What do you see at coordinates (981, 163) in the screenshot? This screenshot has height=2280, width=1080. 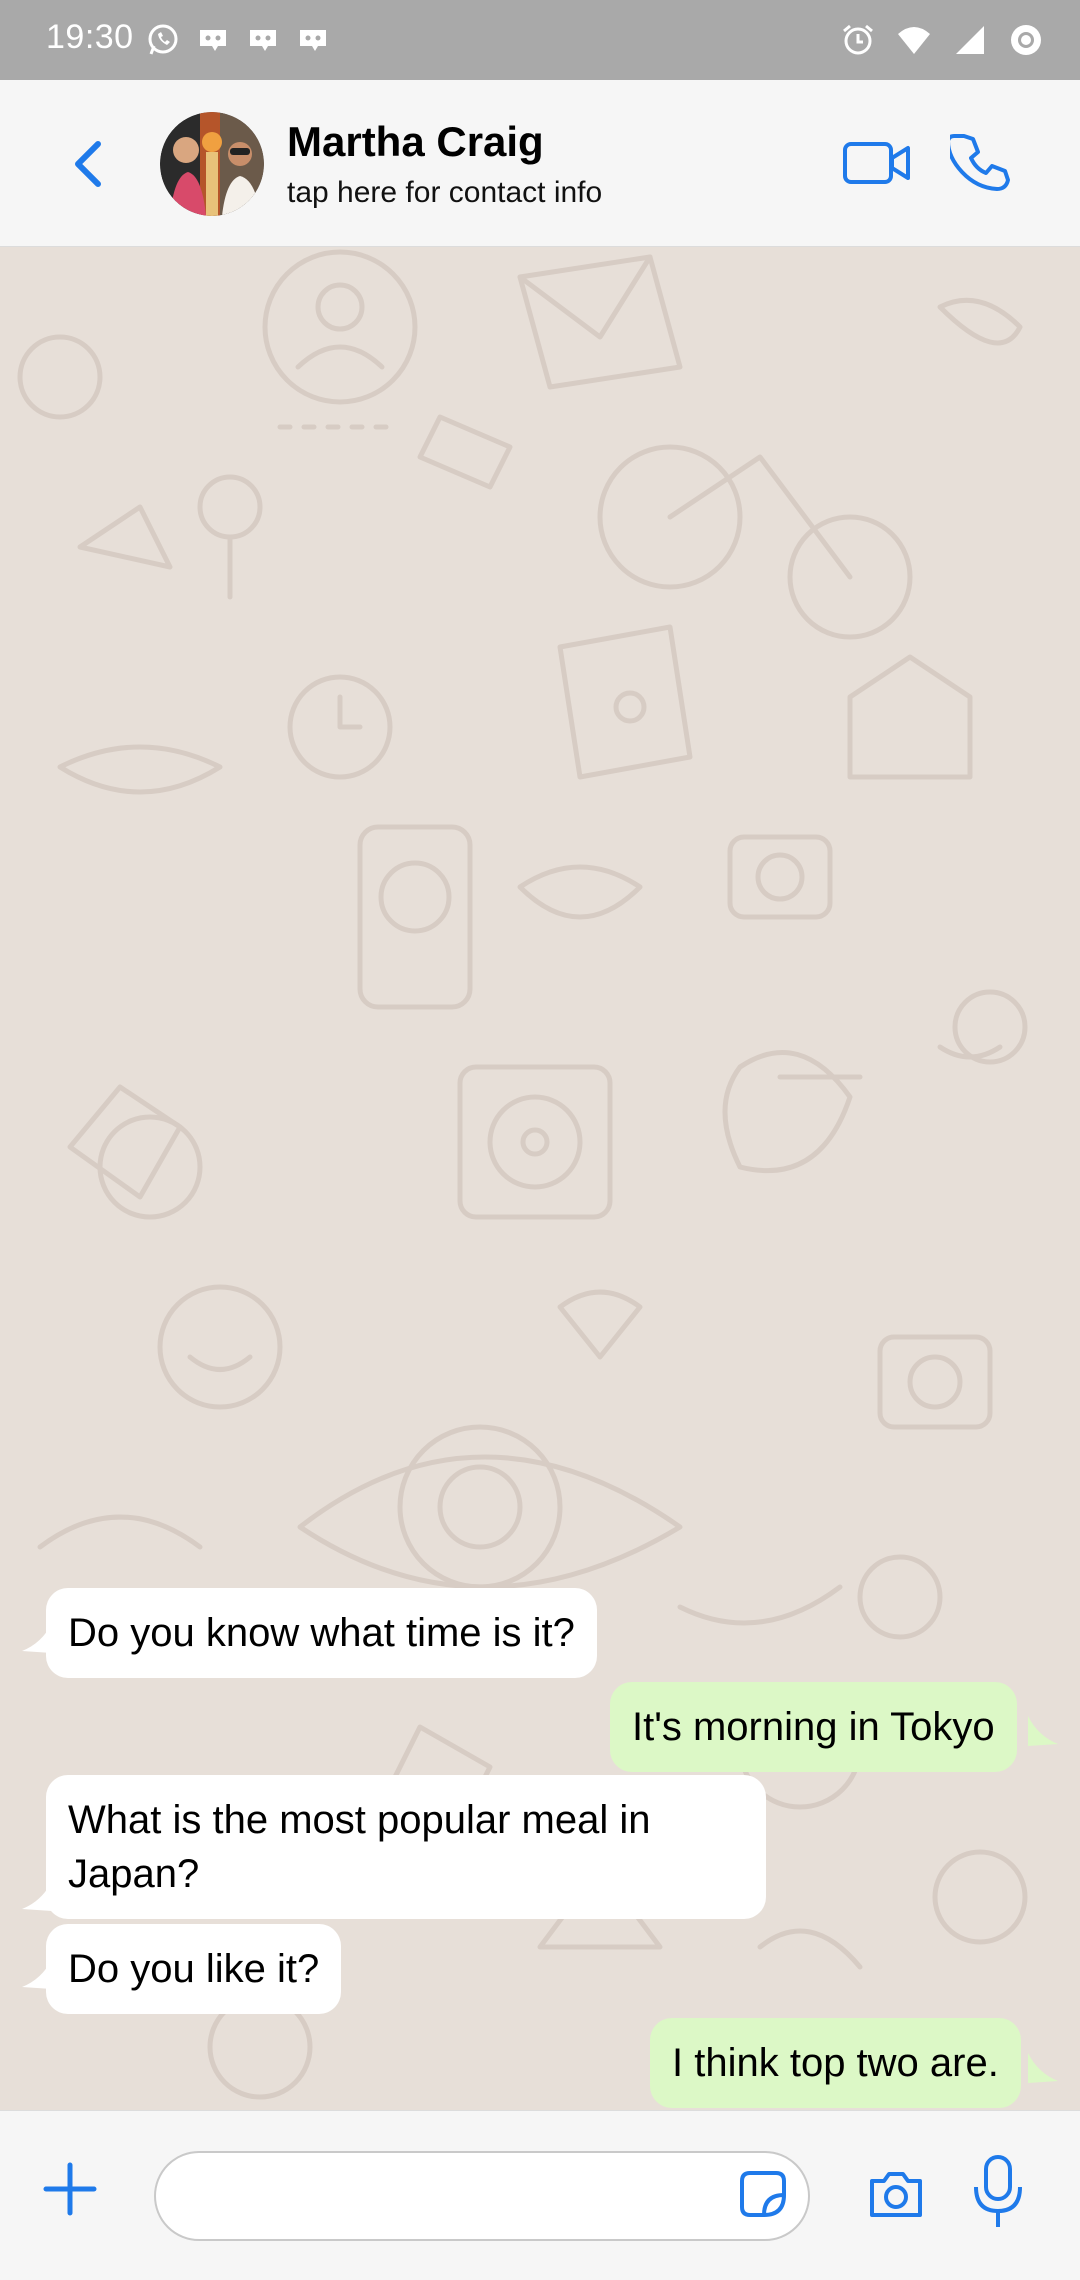 I see `phone-call-icon` at bounding box center [981, 163].